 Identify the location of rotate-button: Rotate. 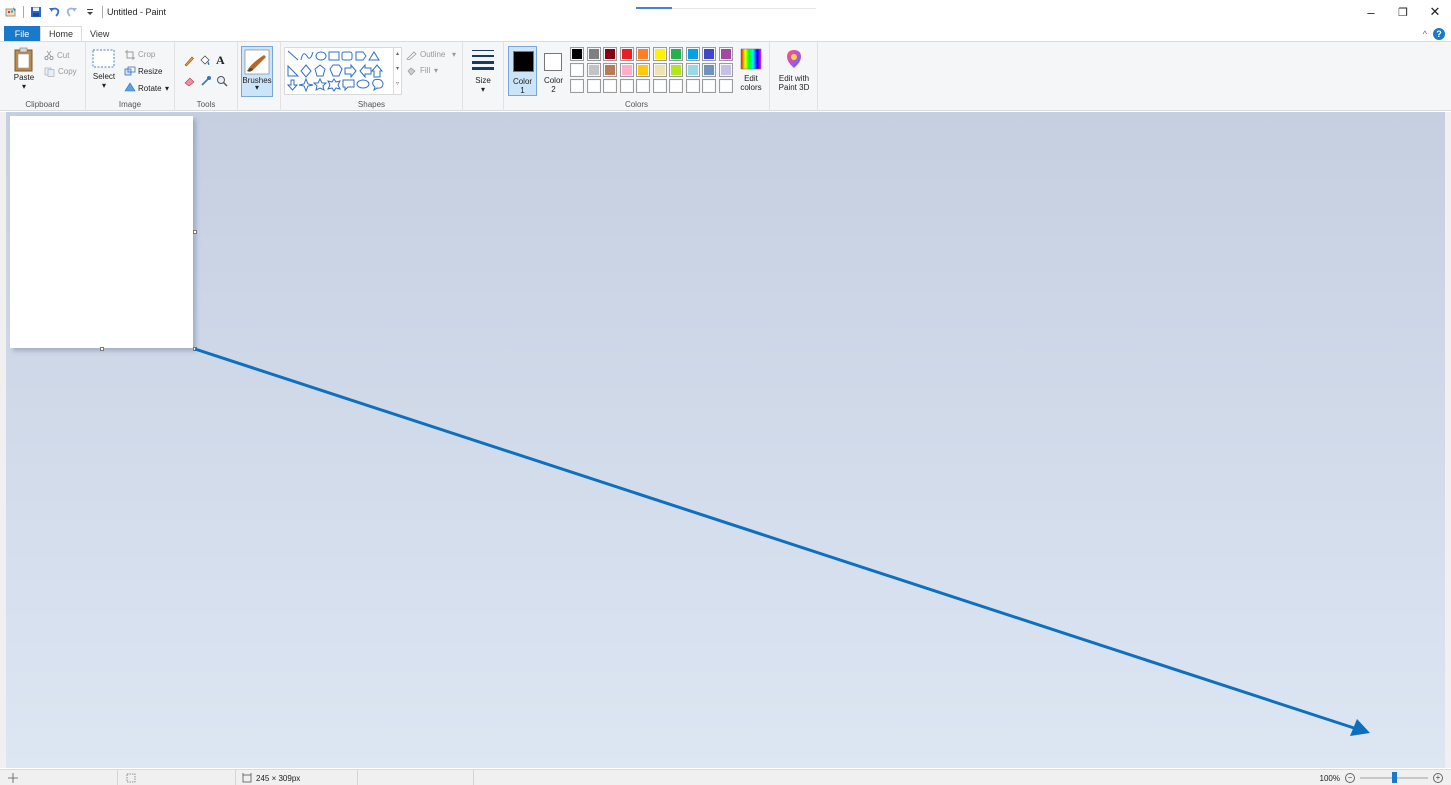
(150, 88).